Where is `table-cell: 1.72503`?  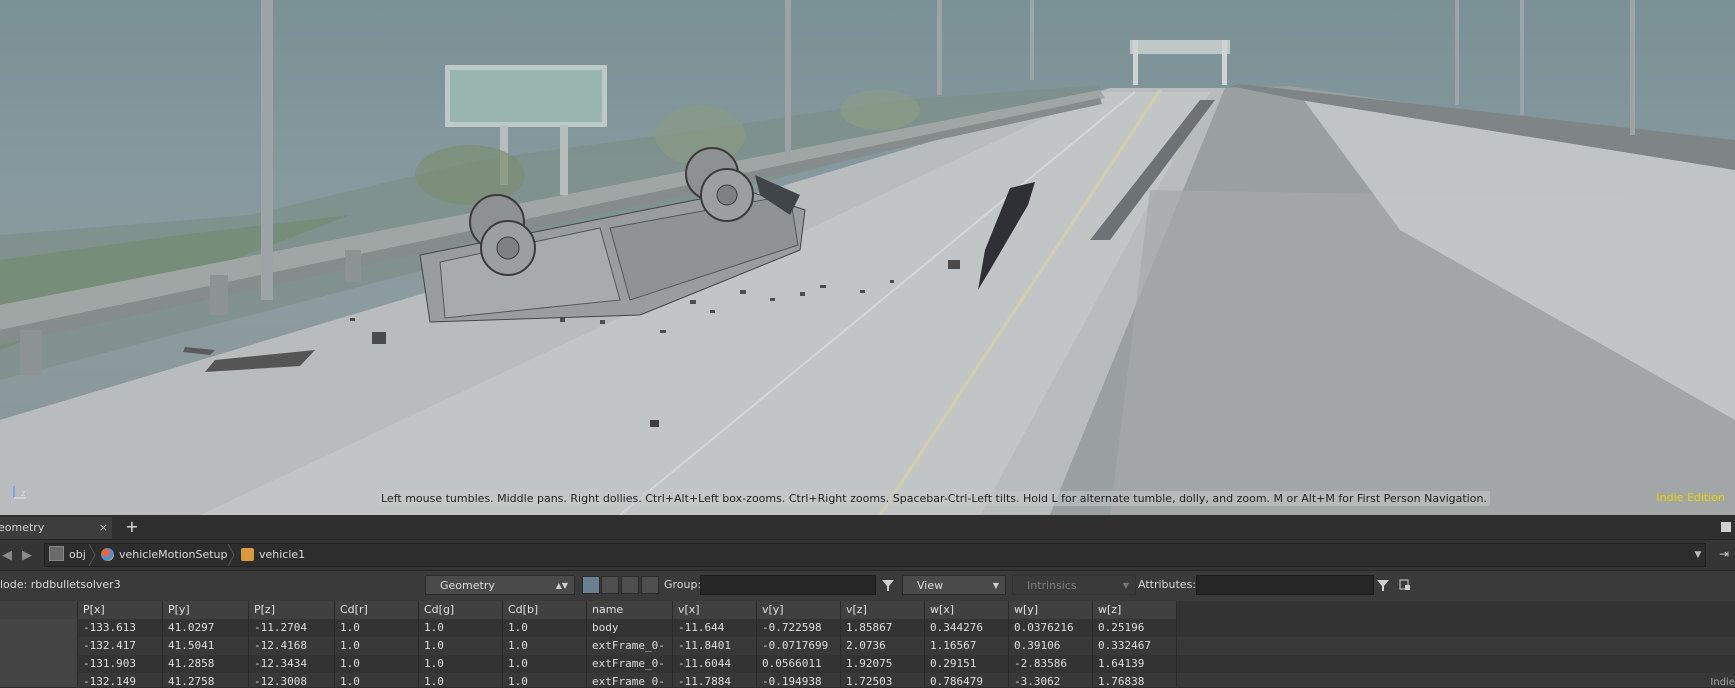 table-cell: 1.72503 is located at coordinates (883, 680).